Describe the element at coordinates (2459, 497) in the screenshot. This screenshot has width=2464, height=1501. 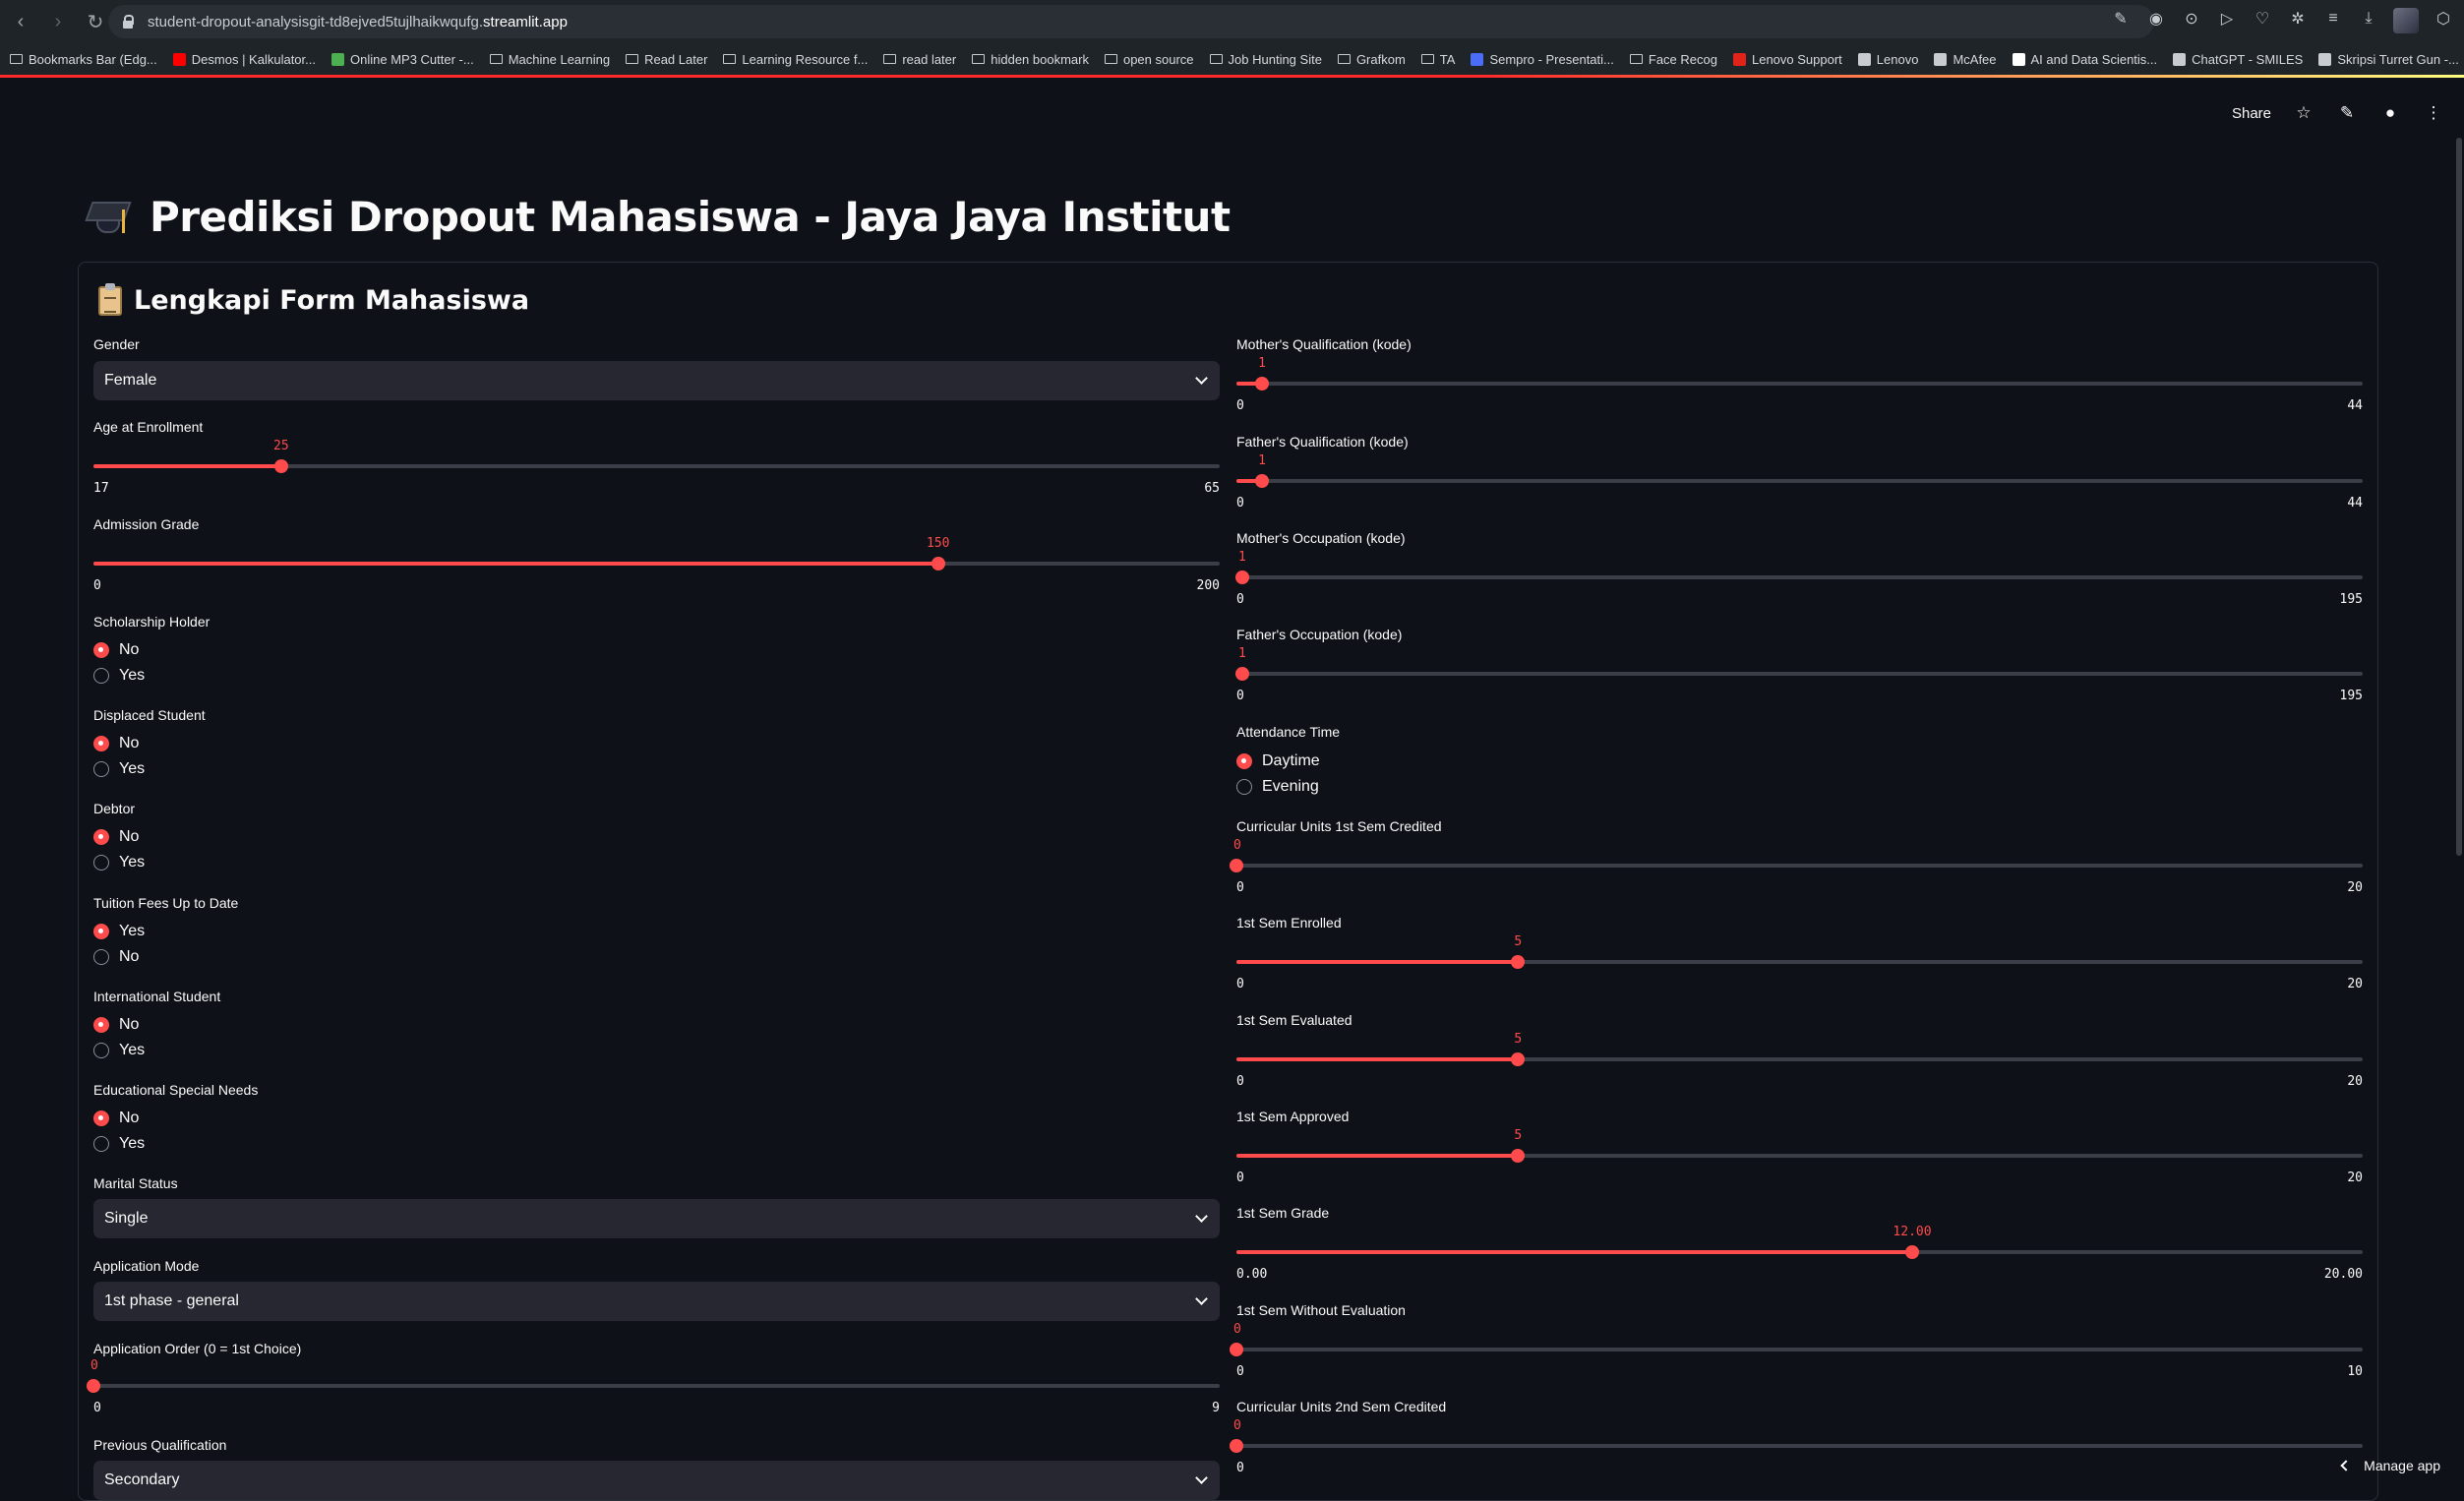
I see `scrollbar` at that location.